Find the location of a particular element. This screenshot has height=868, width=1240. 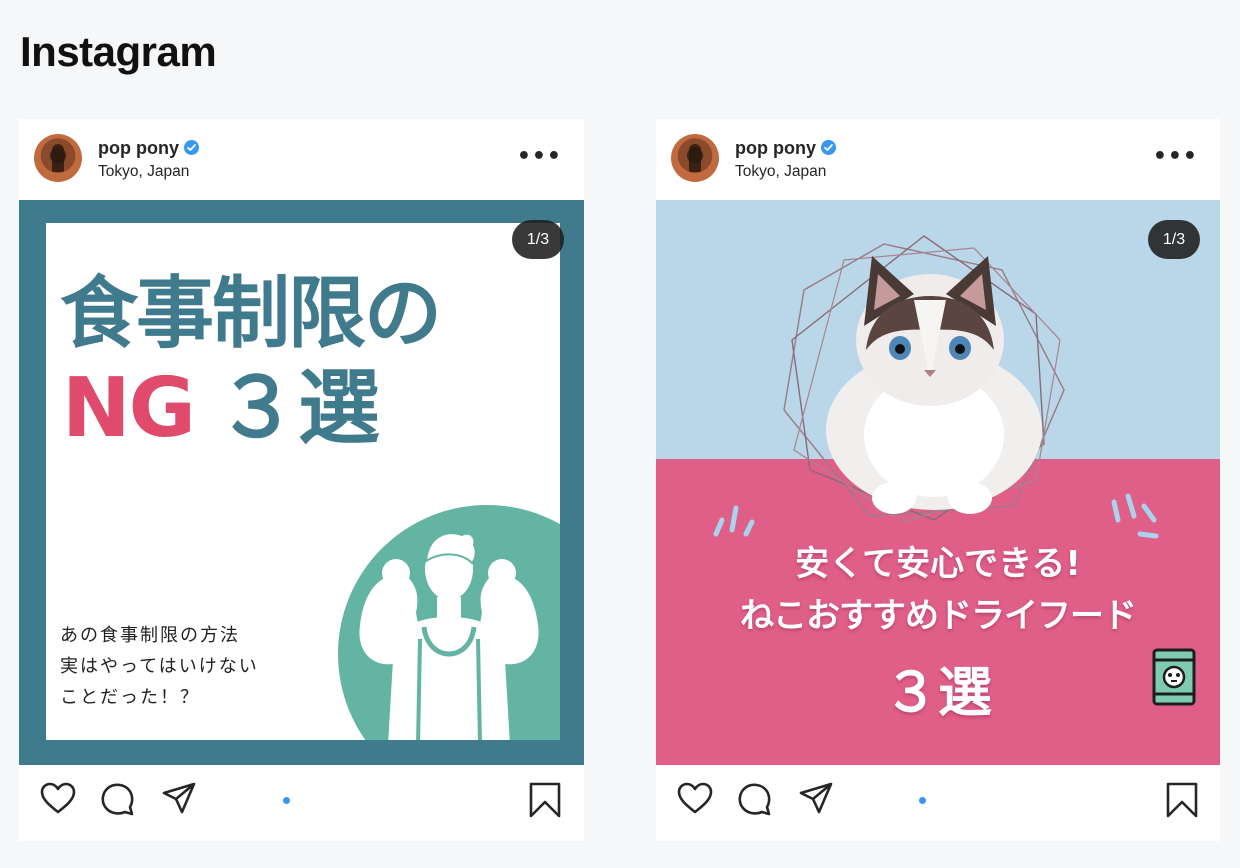

creative-subtext: あの食事制限の方法 実はやってはいけない ことだった！？ is located at coordinates (159, 666).